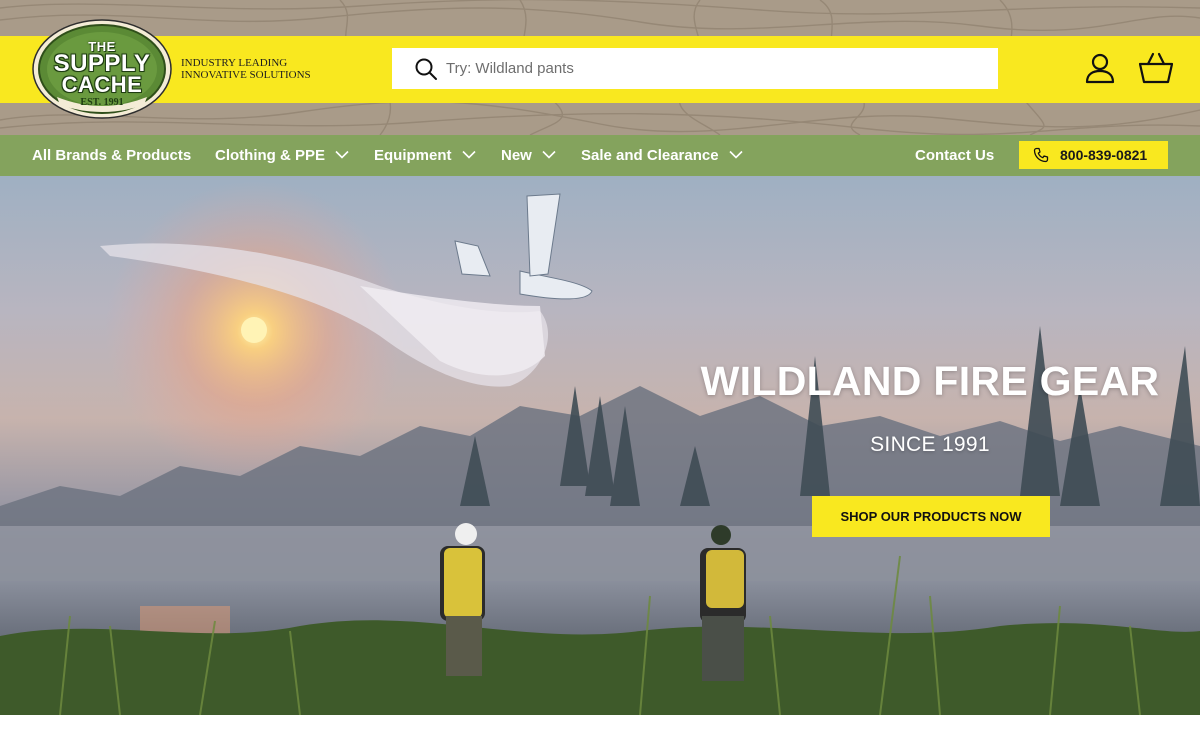  What do you see at coordinates (650, 155) in the screenshot?
I see `nav-sale-clearance-label: Sale and Clearance` at bounding box center [650, 155].